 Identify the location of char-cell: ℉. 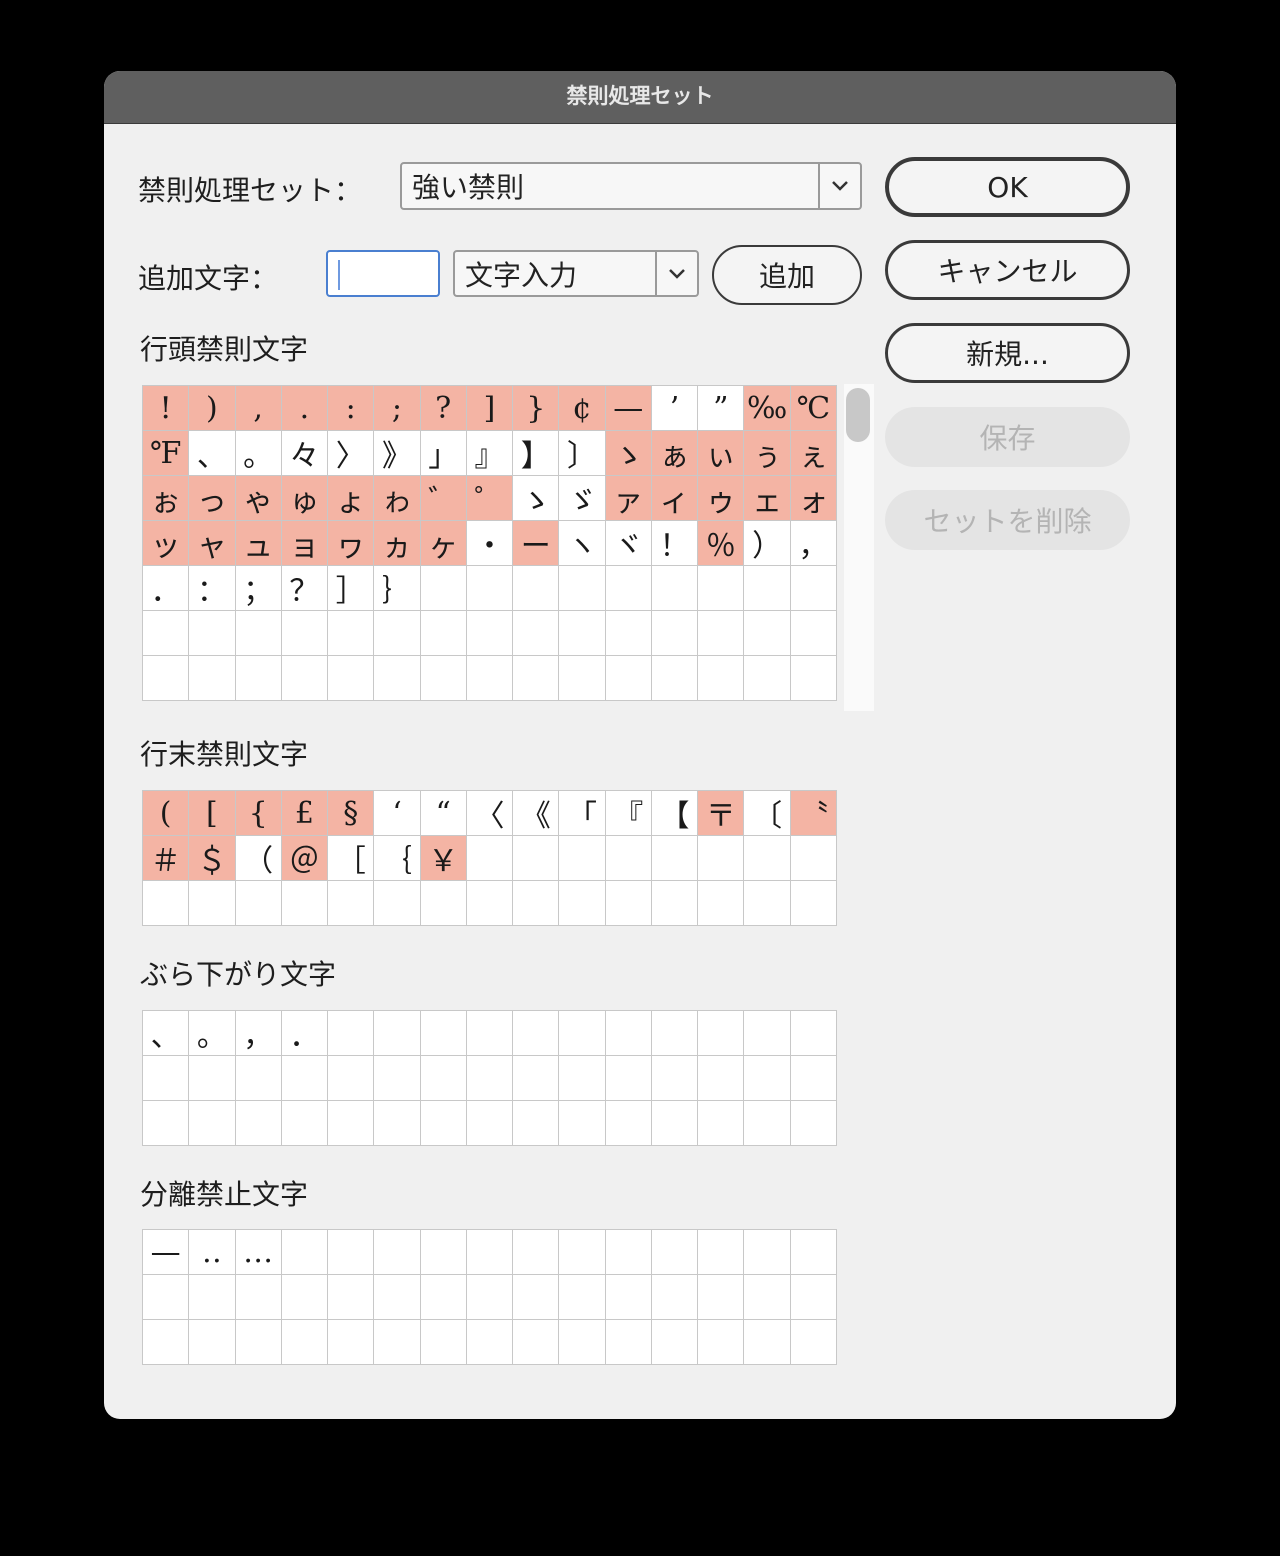
(166, 453).